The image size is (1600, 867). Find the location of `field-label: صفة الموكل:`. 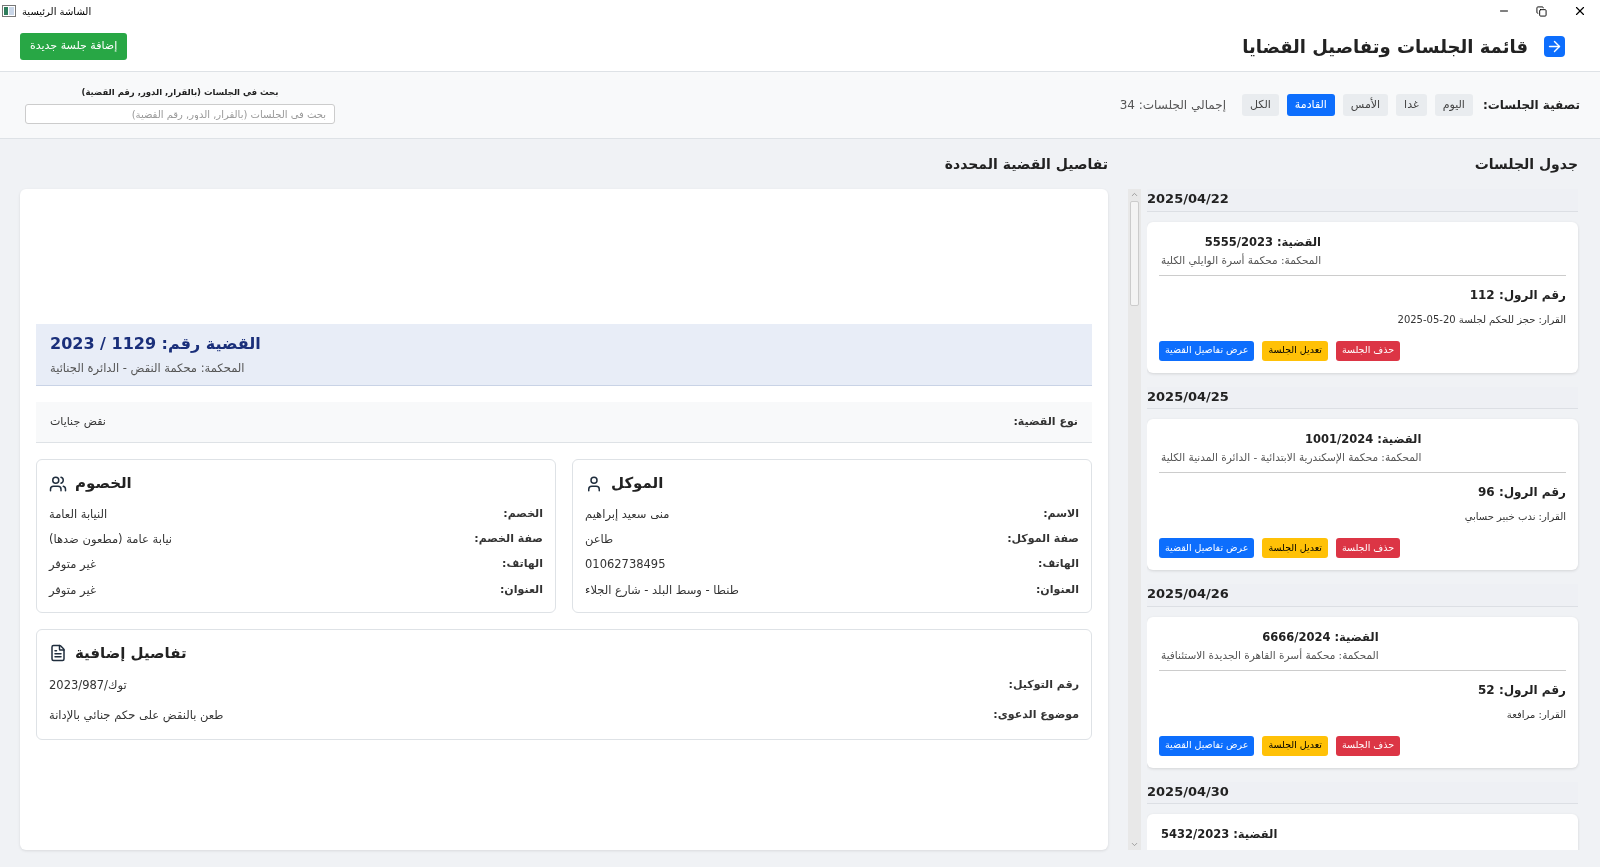

field-label: صفة الموكل: is located at coordinates (1043, 539).